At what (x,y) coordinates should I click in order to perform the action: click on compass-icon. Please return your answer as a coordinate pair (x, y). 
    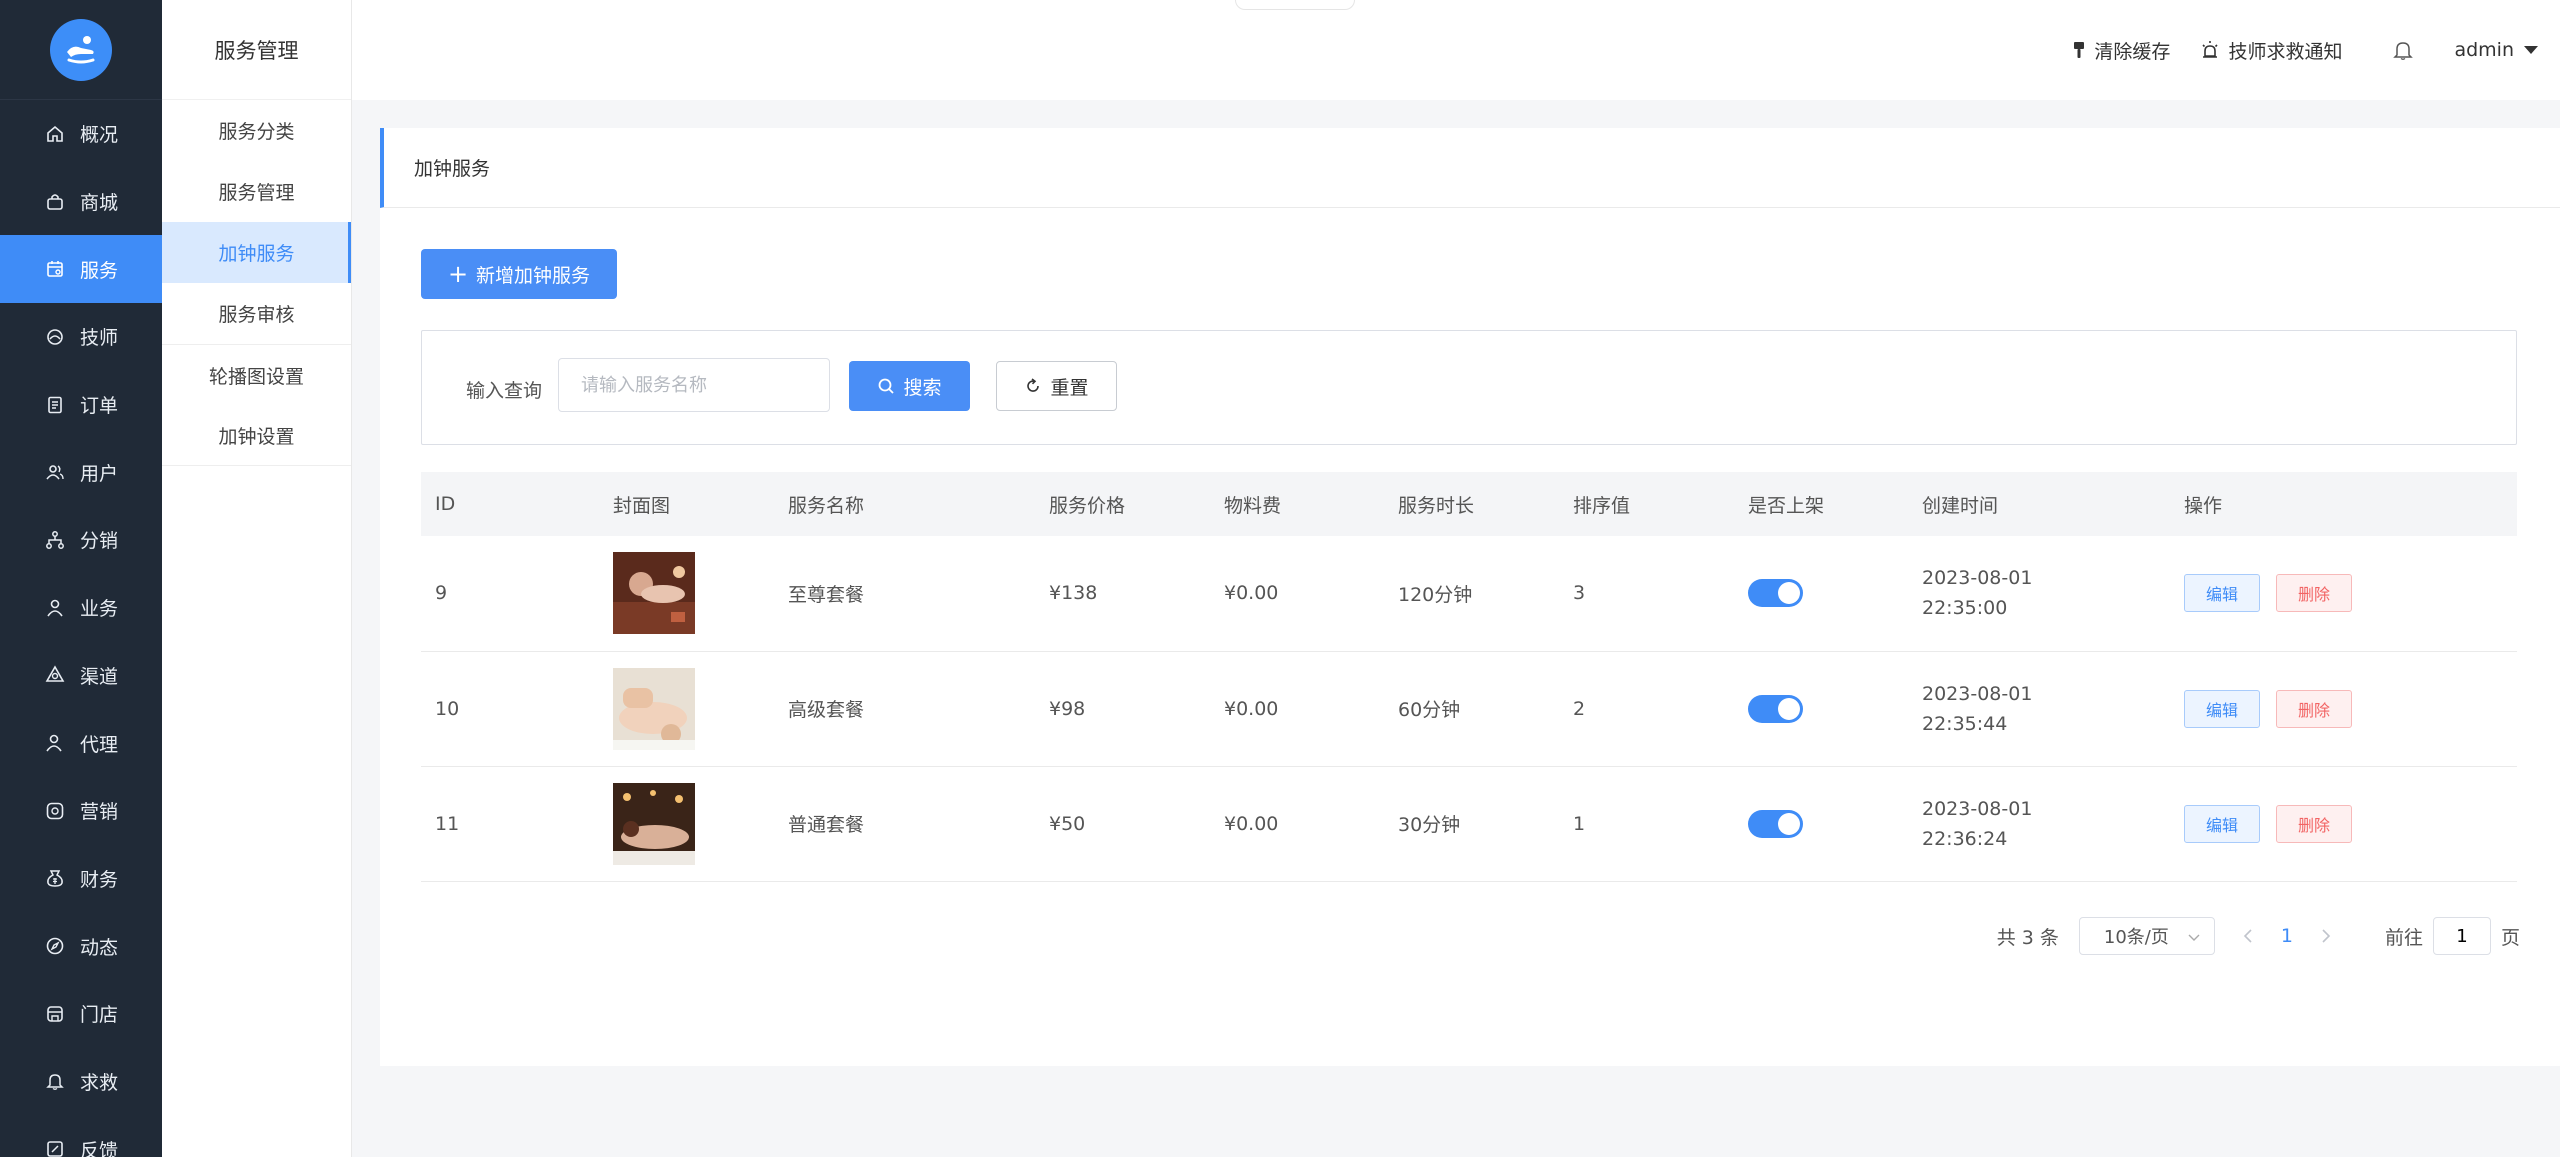
    Looking at the image, I should click on (55, 946).